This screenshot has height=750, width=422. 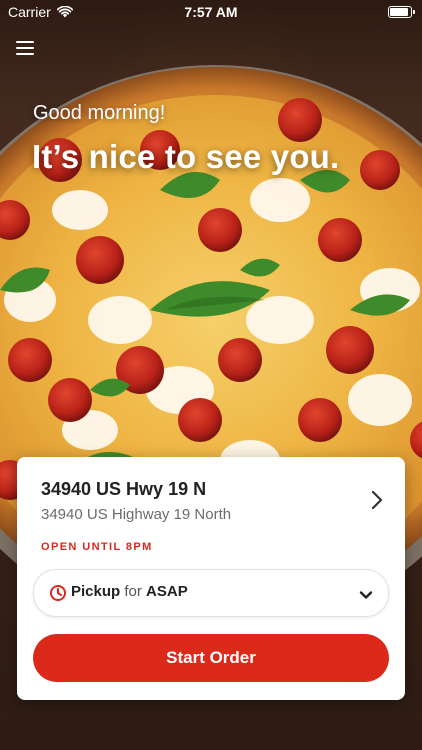 What do you see at coordinates (99, 113) in the screenshot?
I see `greeting-text: Good morning!` at bounding box center [99, 113].